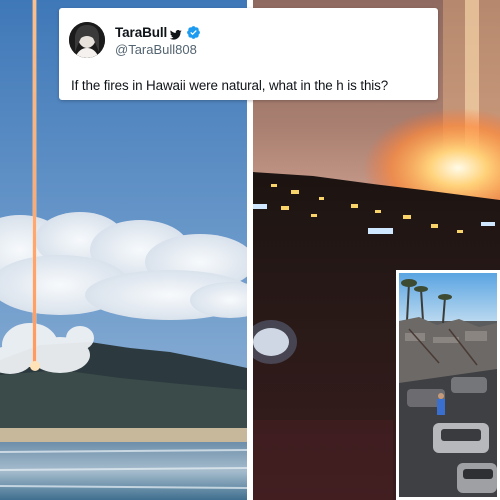  What do you see at coordinates (87, 40) in the screenshot?
I see `avatar` at bounding box center [87, 40].